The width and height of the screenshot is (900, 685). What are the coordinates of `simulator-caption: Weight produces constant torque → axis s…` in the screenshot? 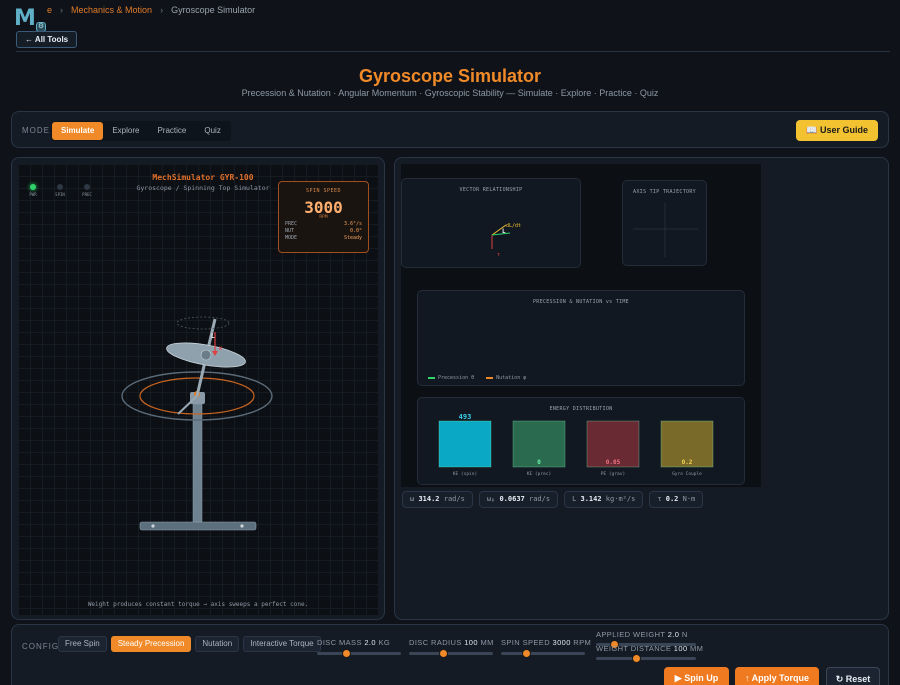 It's located at (198, 604).